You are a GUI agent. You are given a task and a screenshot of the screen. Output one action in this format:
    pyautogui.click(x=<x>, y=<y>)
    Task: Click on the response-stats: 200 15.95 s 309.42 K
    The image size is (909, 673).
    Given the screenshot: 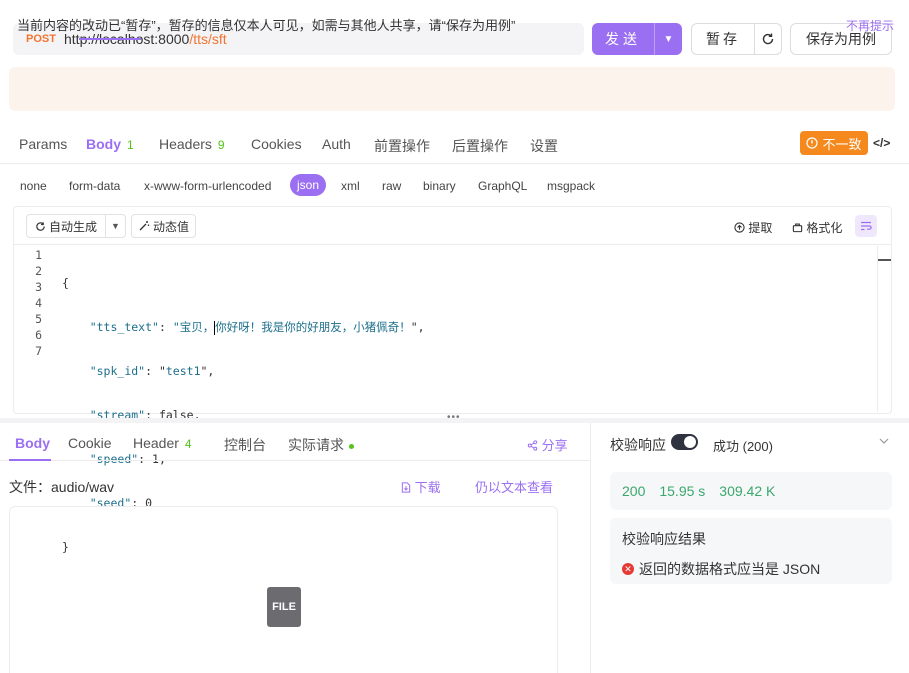 What is the action you would take?
    pyautogui.click(x=751, y=491)
    